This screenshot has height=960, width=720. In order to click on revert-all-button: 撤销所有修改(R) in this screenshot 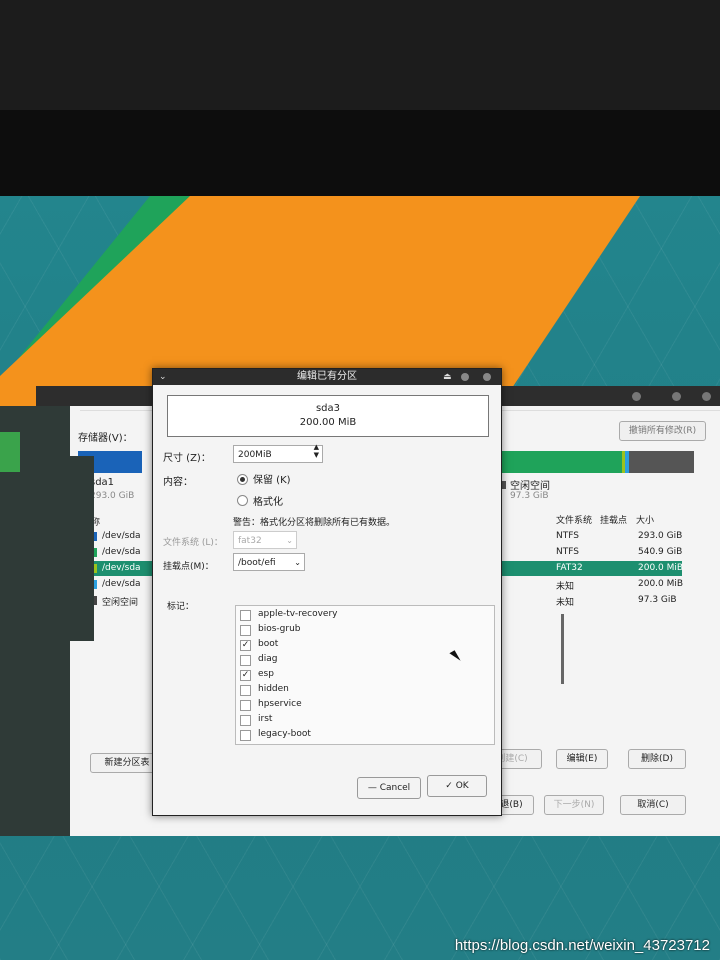, I will do `click(662, 431)`.